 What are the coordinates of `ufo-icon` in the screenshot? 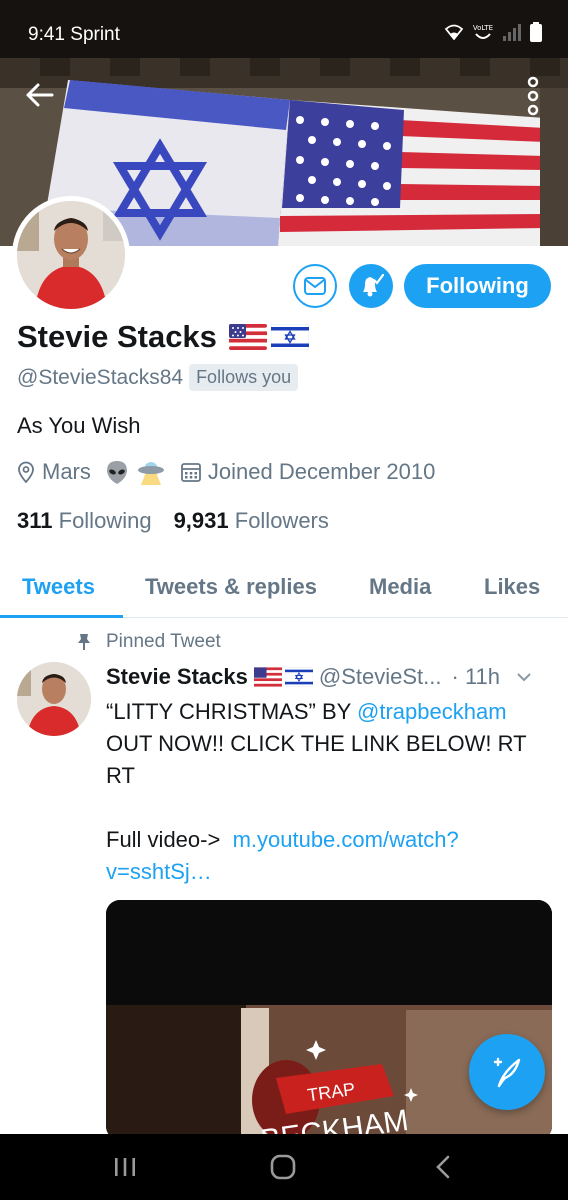 It's located at (150, 473).